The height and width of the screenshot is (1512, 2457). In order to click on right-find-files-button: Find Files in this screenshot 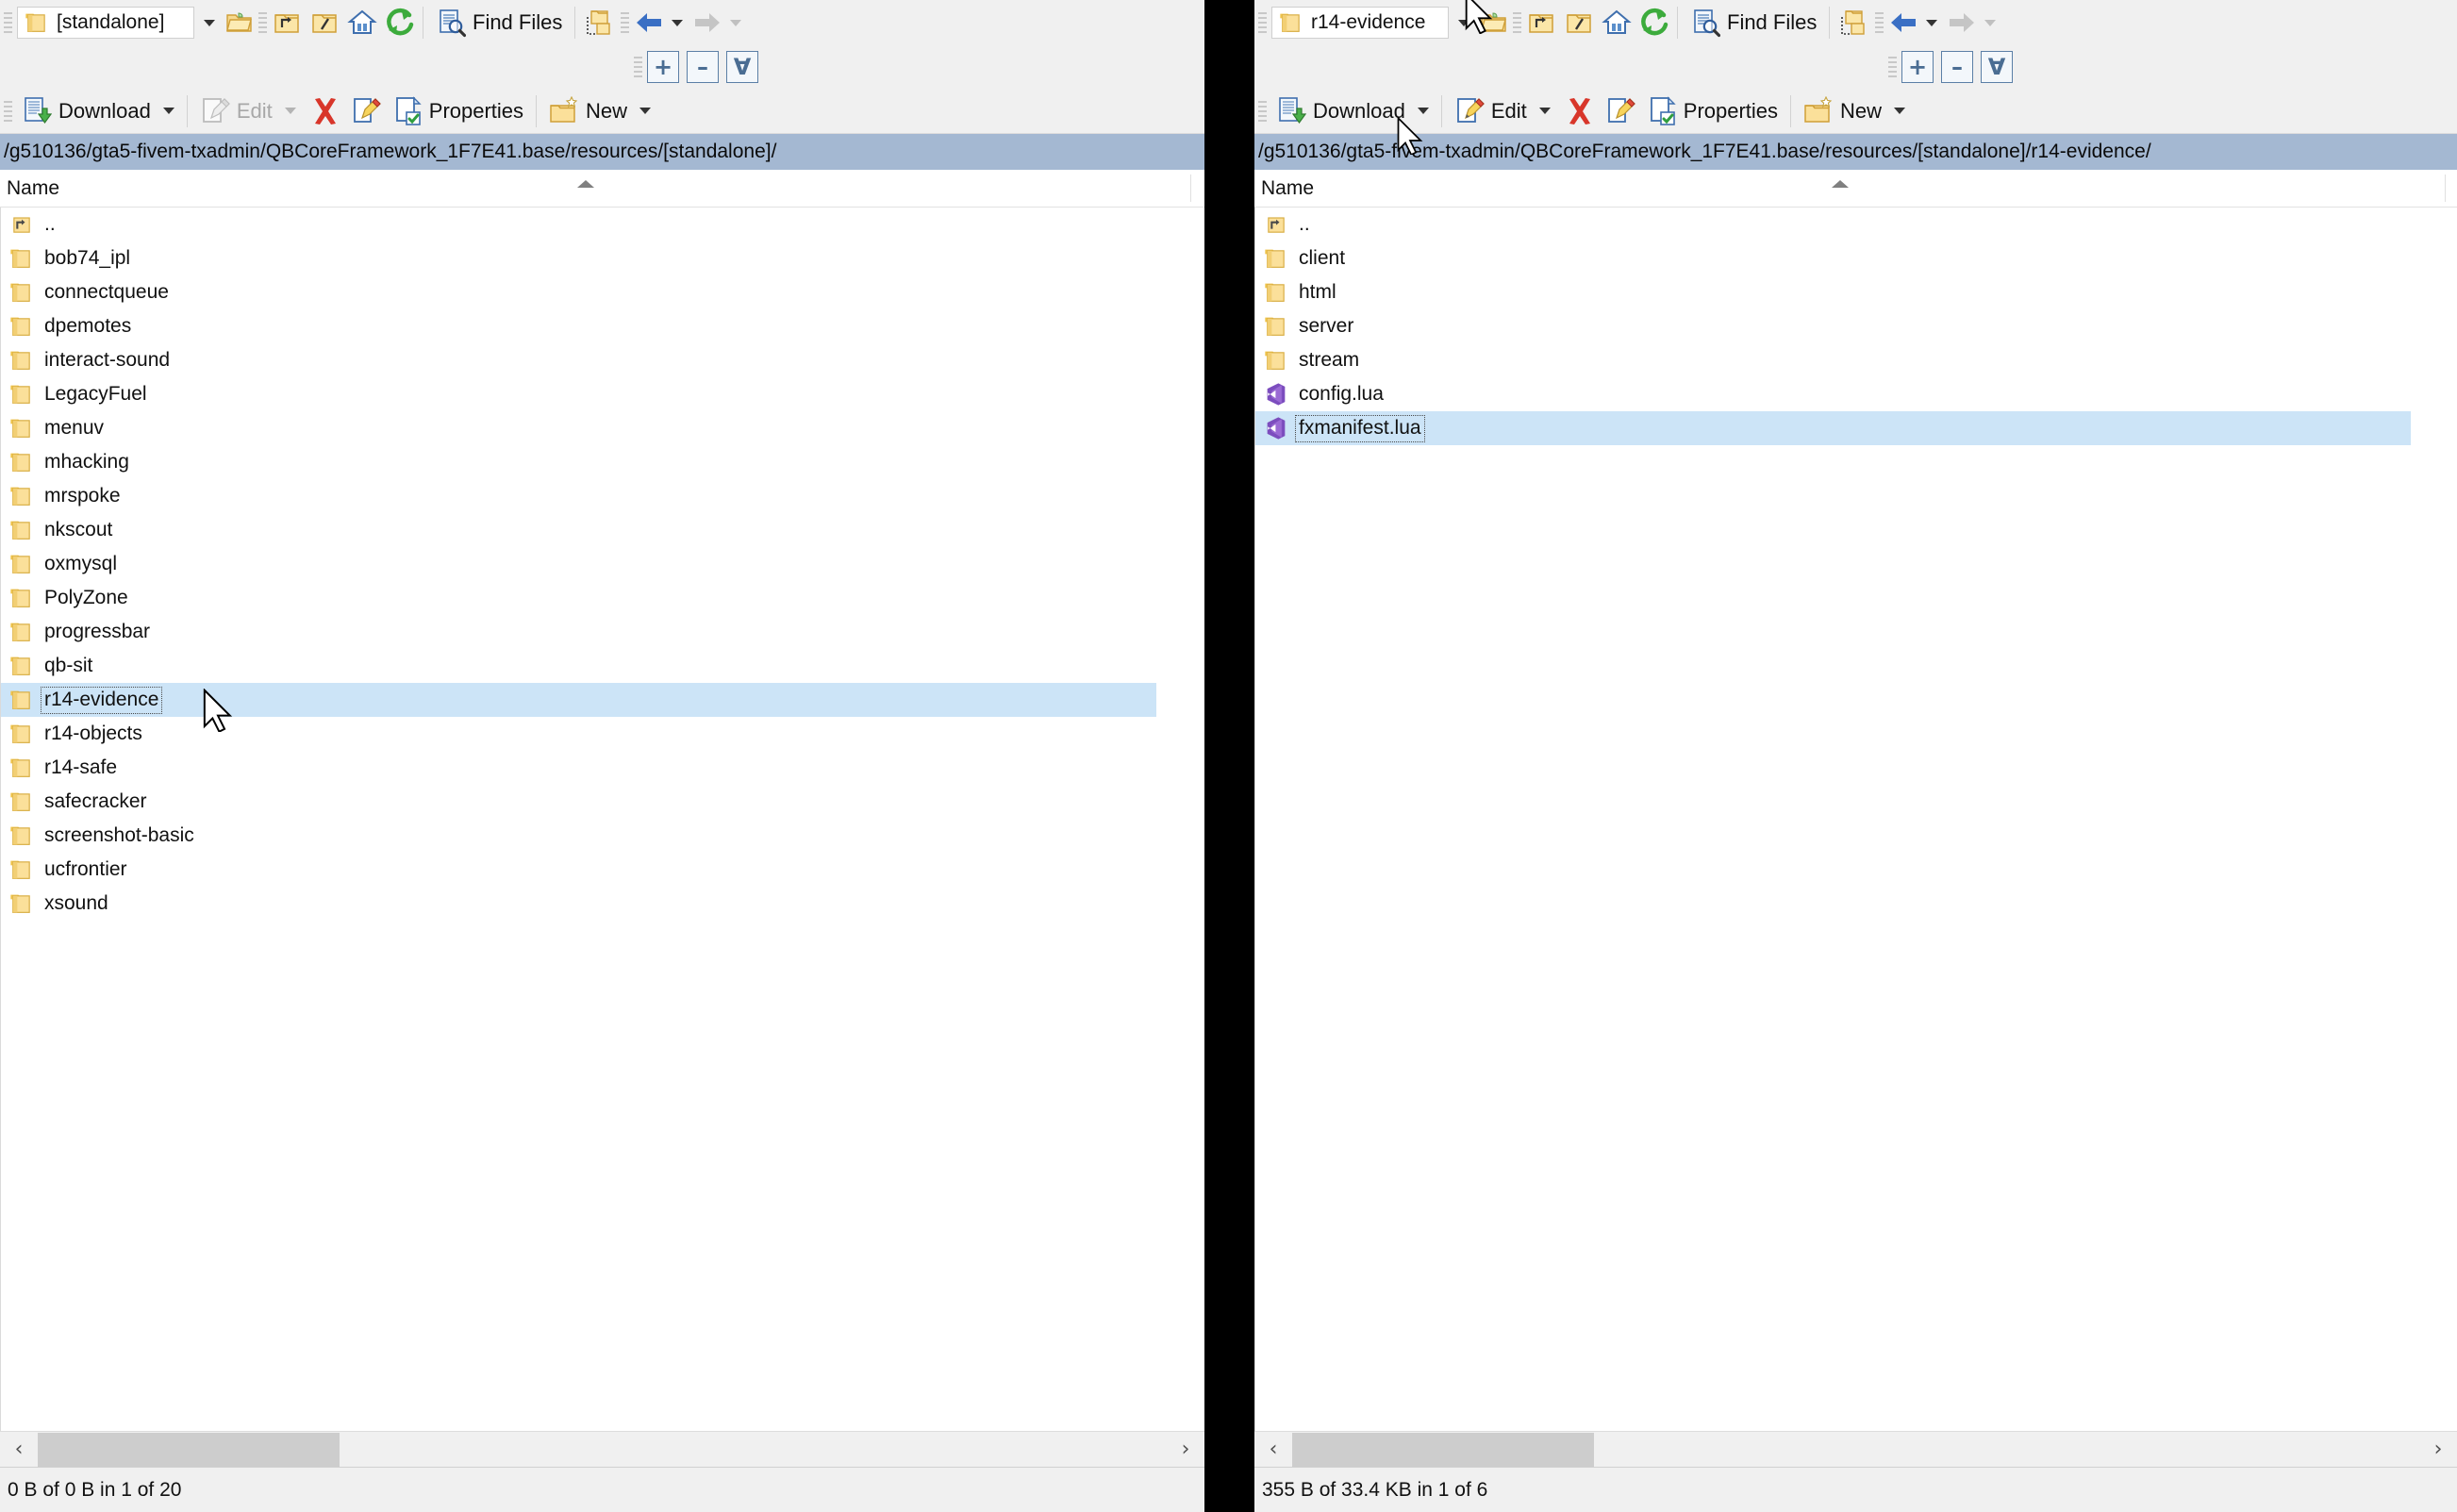, I will do `click(1753, 23)`.